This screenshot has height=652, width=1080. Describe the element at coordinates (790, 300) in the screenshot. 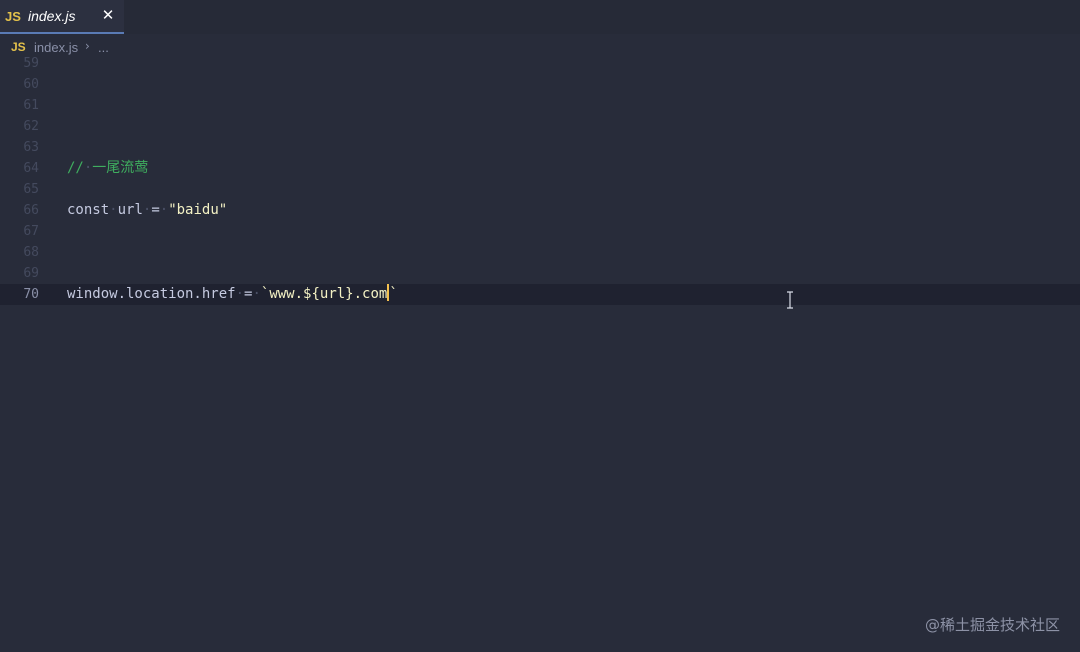

I see `ibeam-cursor-icon` at that location.